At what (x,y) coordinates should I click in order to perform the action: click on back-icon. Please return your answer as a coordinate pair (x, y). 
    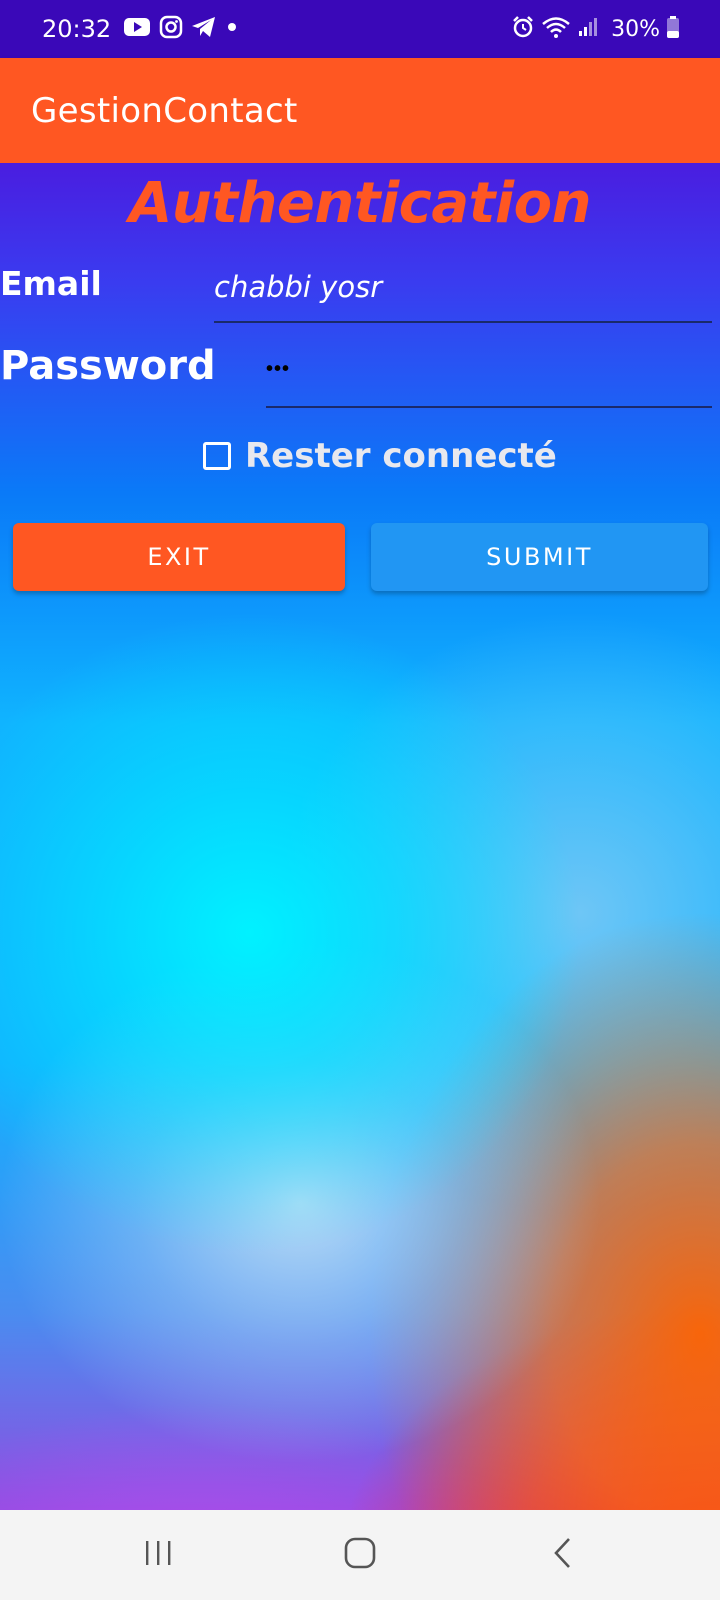
    Looking at the image, I should click on (562, 1555).